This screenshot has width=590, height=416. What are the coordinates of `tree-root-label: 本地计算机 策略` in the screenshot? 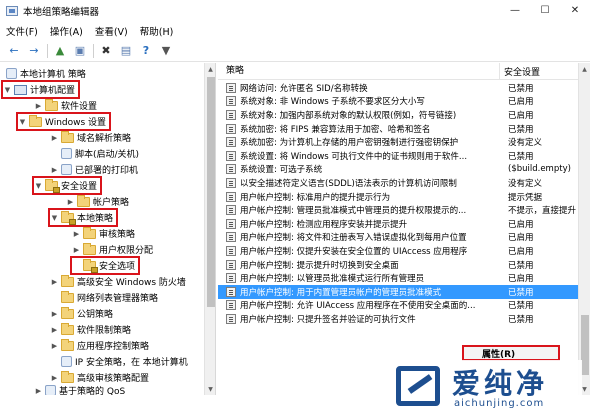 It's located at (53, 75).